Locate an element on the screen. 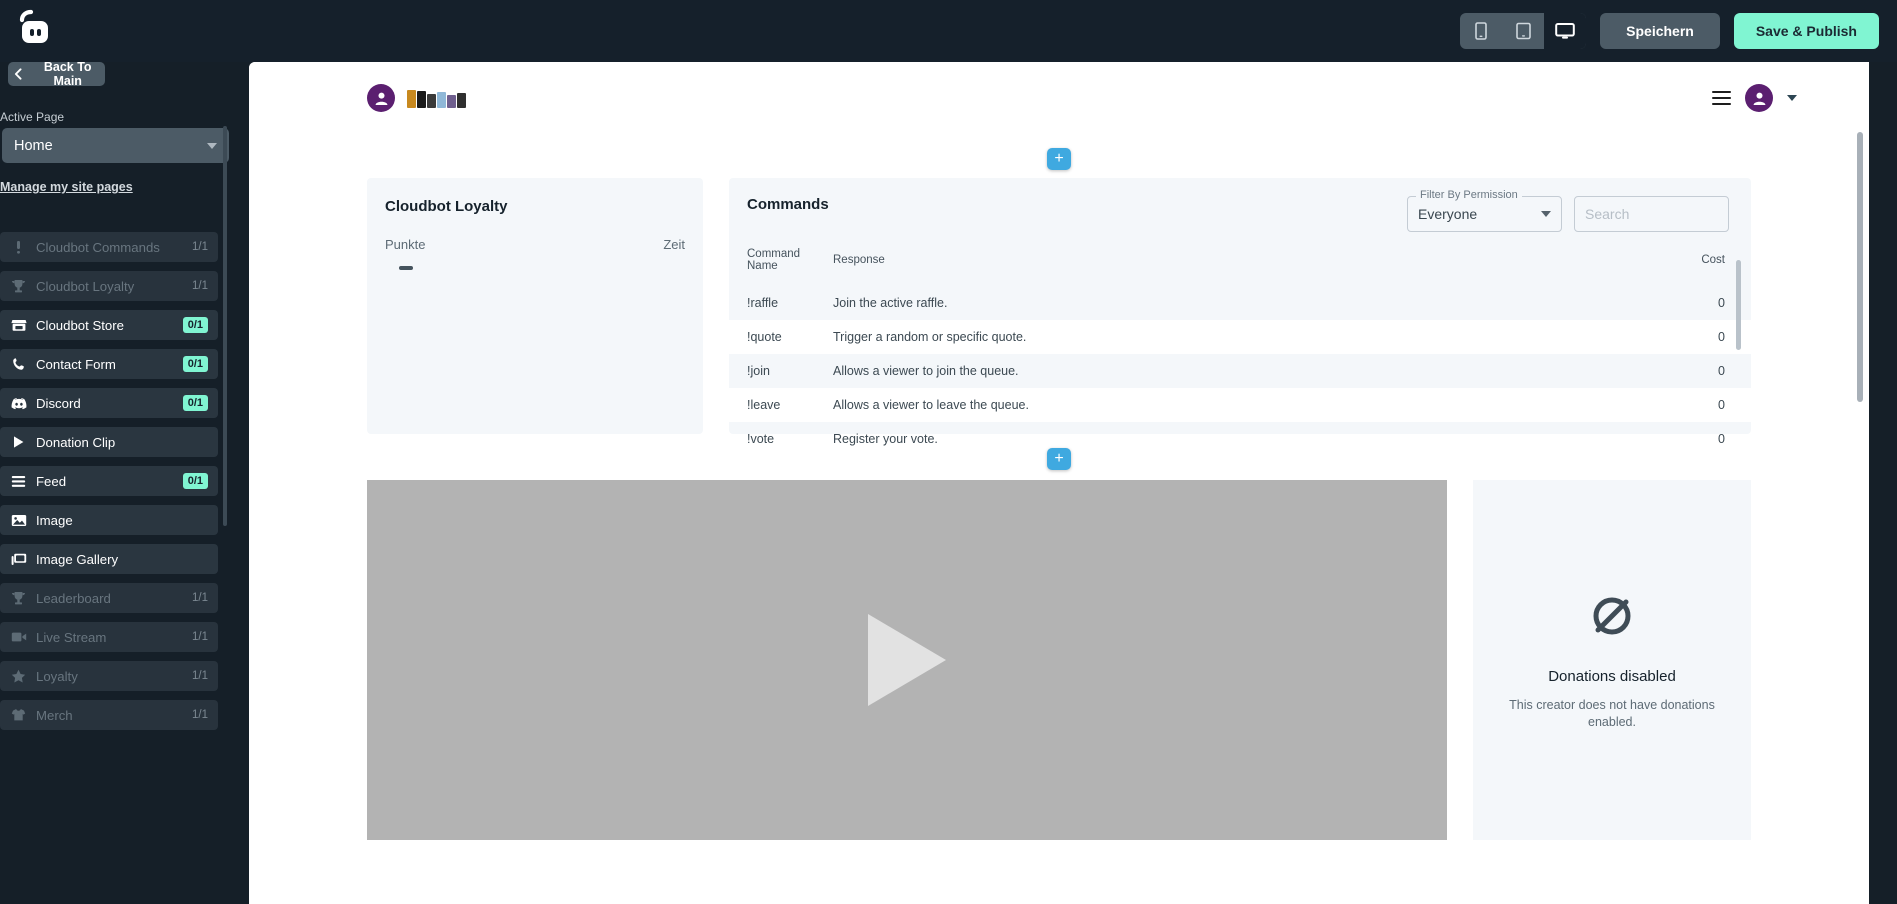  save-button: Speichern is located at coordinates (1660, 31).